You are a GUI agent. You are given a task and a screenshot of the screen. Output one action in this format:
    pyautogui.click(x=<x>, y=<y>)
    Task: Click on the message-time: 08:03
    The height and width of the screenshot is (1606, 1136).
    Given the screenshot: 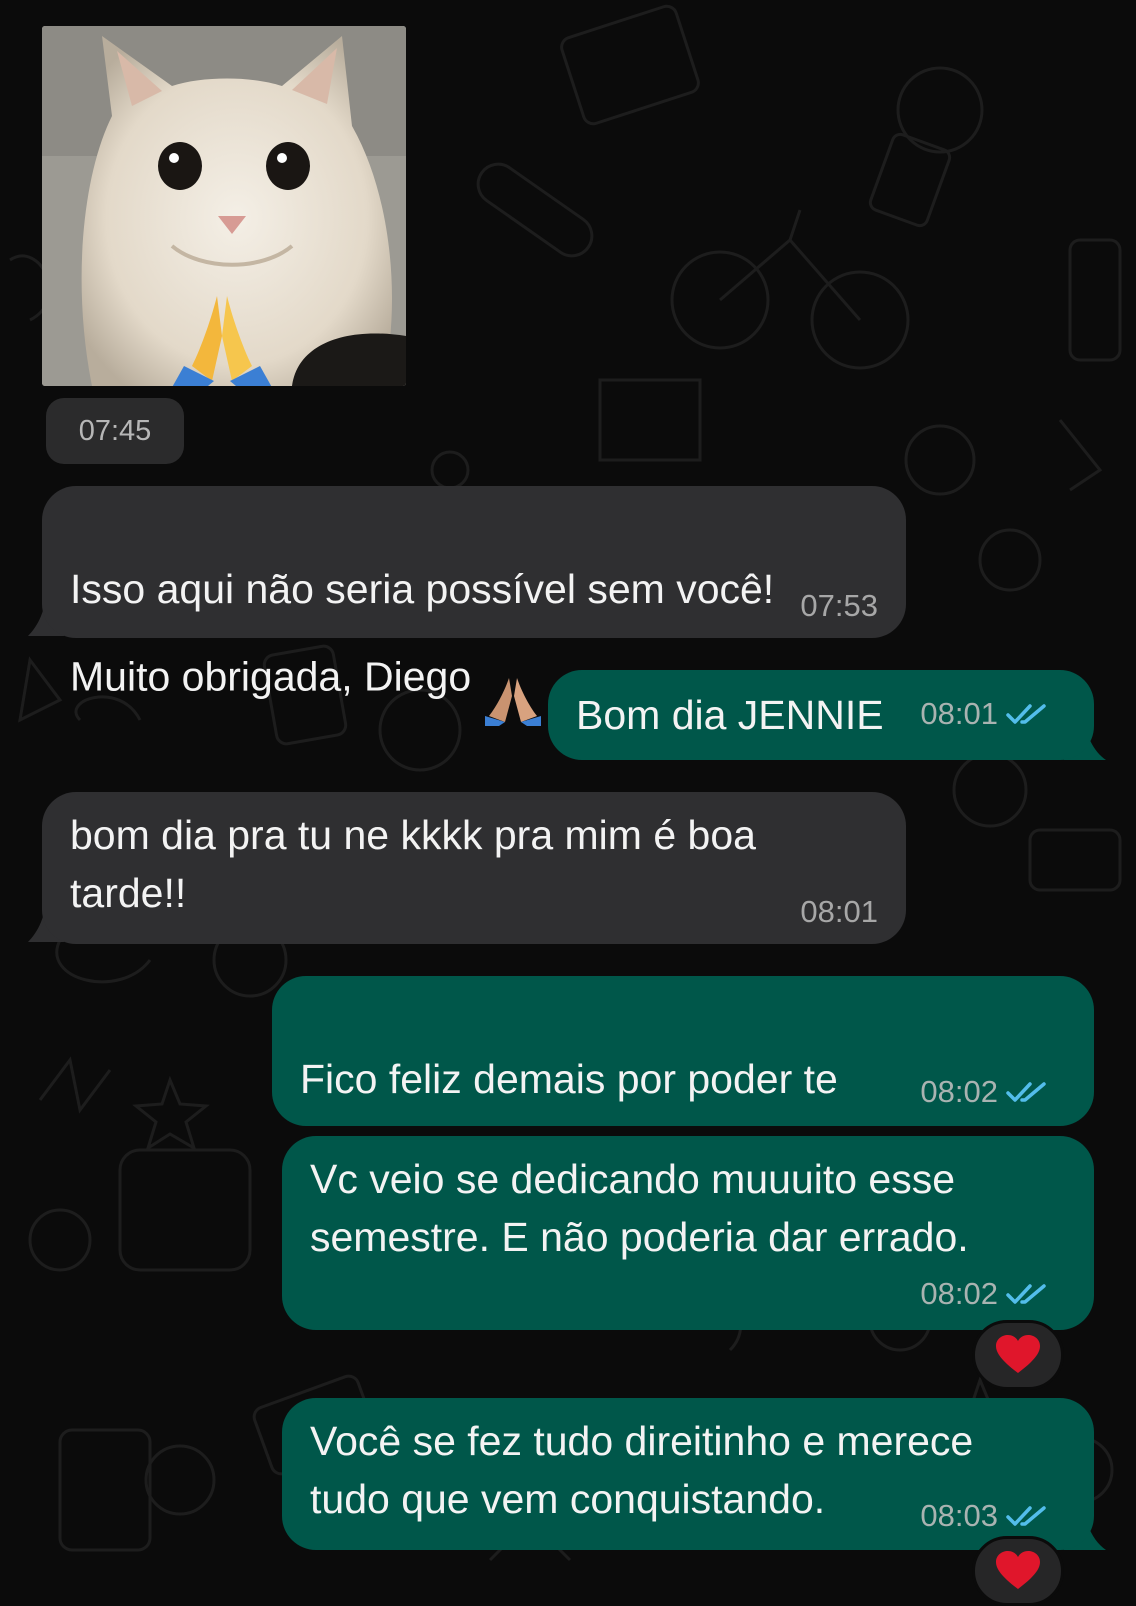 What is the action you would take?
    pyautogui.click(x=959, y=1515)
    